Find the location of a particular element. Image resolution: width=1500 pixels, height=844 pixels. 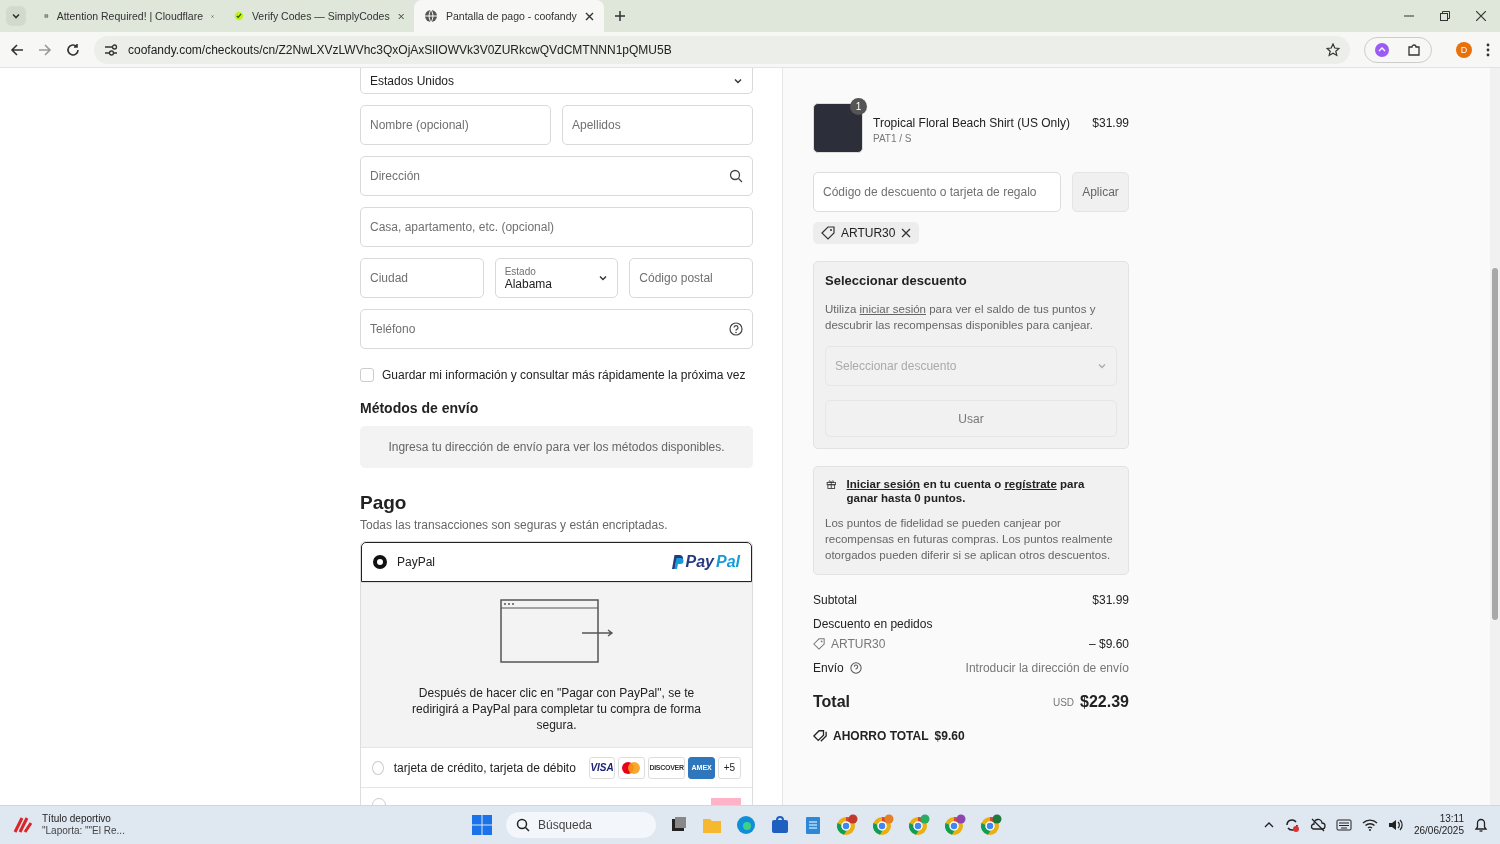

restore-icon is located at coordinates (1445, 16).